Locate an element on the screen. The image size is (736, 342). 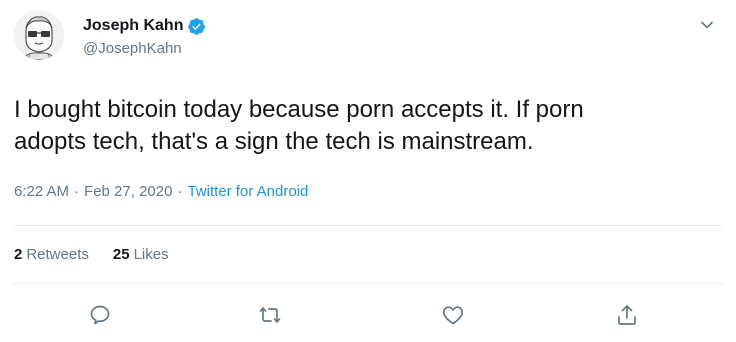
avatar-sketch-icon is located at coordinates (39, 35).